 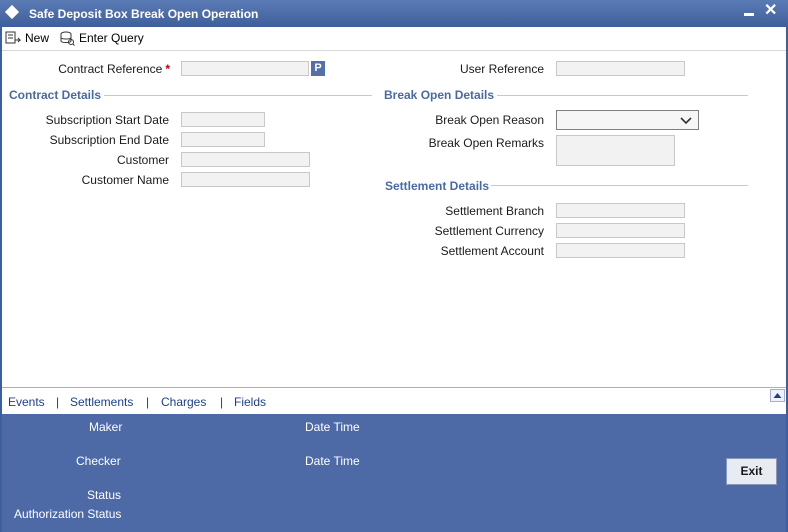 I want to click on exit-button: Exit, so click(x=751, y=471).